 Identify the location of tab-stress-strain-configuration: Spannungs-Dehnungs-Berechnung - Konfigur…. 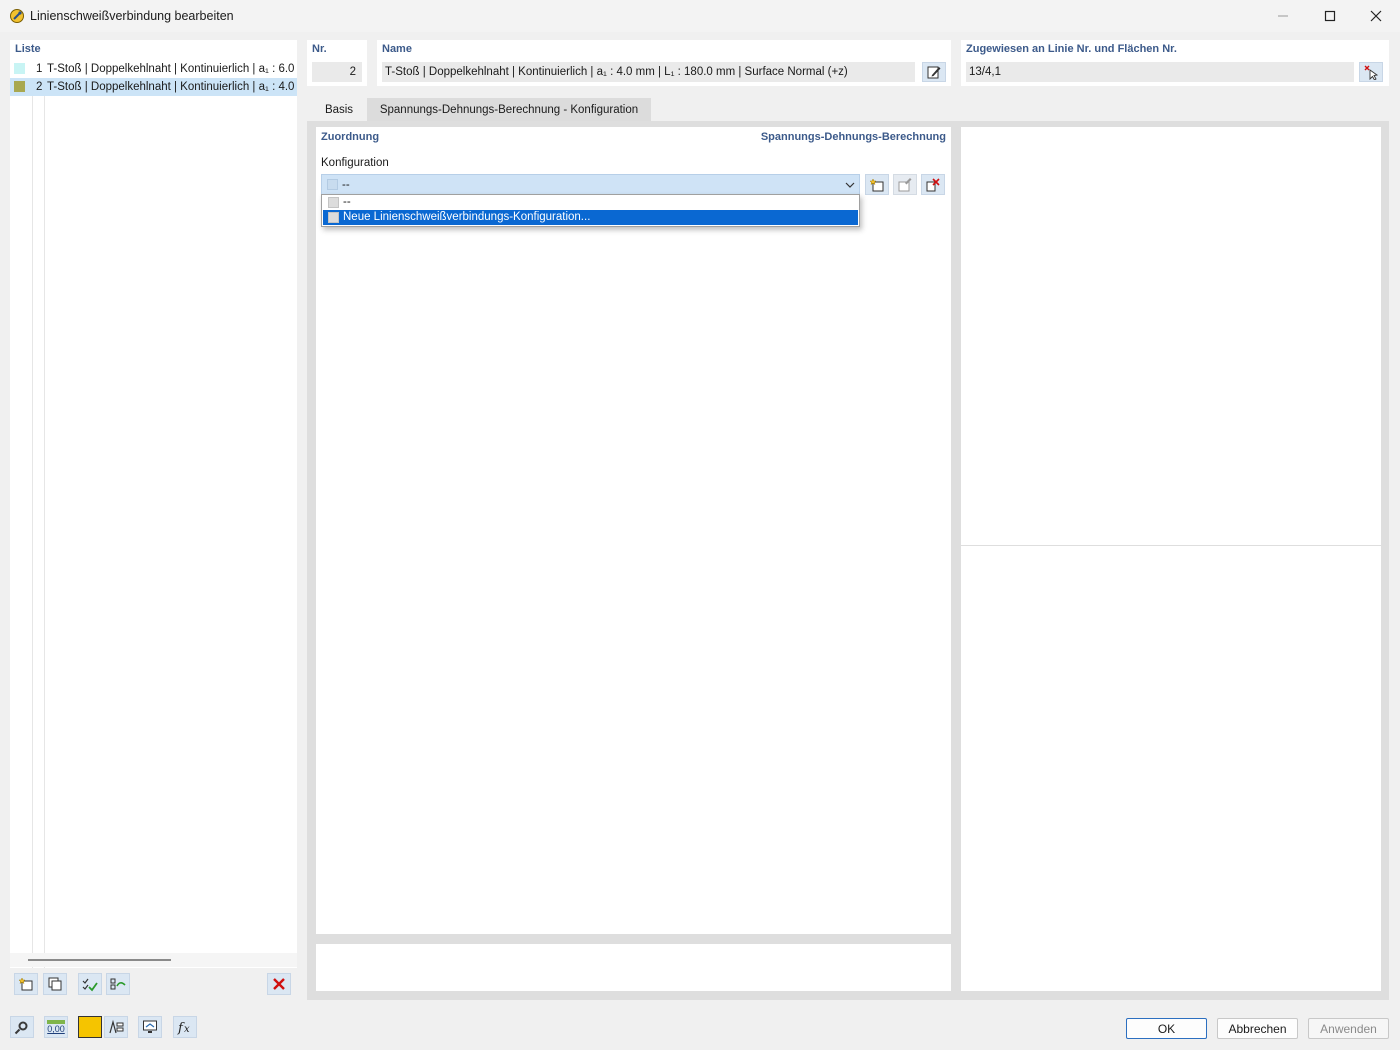
(509, 109).